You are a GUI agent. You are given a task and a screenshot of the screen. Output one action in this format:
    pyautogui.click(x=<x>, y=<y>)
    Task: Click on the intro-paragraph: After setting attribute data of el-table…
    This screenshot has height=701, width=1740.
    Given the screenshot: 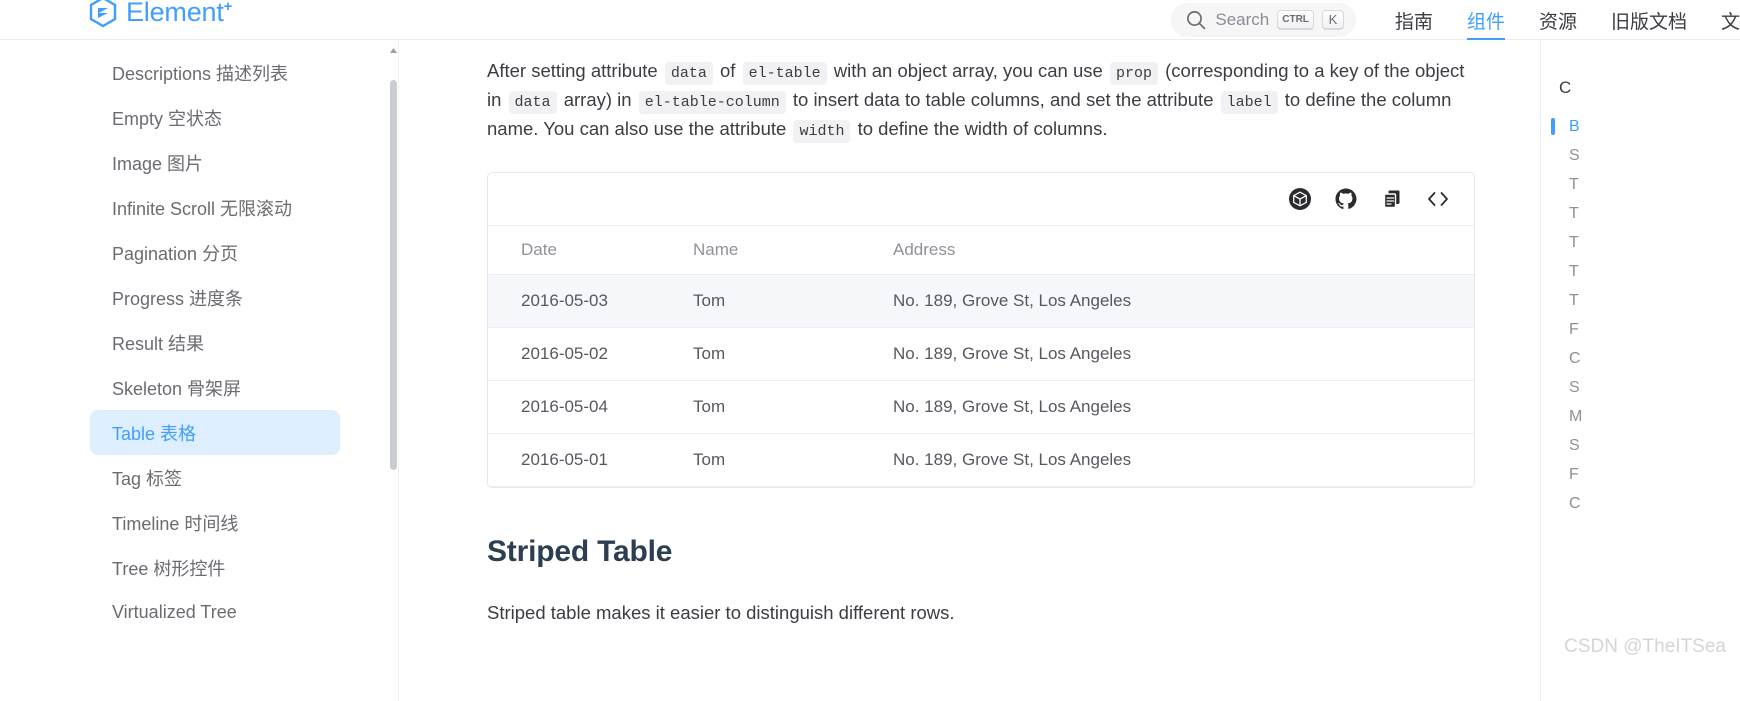 What is the action you would take?
    pyautogui.click(x=981, y=101)
    